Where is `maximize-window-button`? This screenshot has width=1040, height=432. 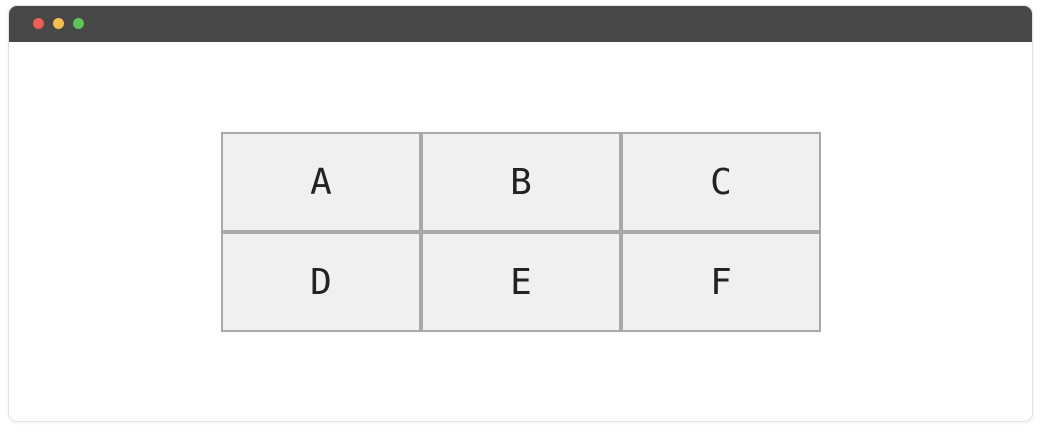 maximize-window-button is located at coordinates (78, 23).